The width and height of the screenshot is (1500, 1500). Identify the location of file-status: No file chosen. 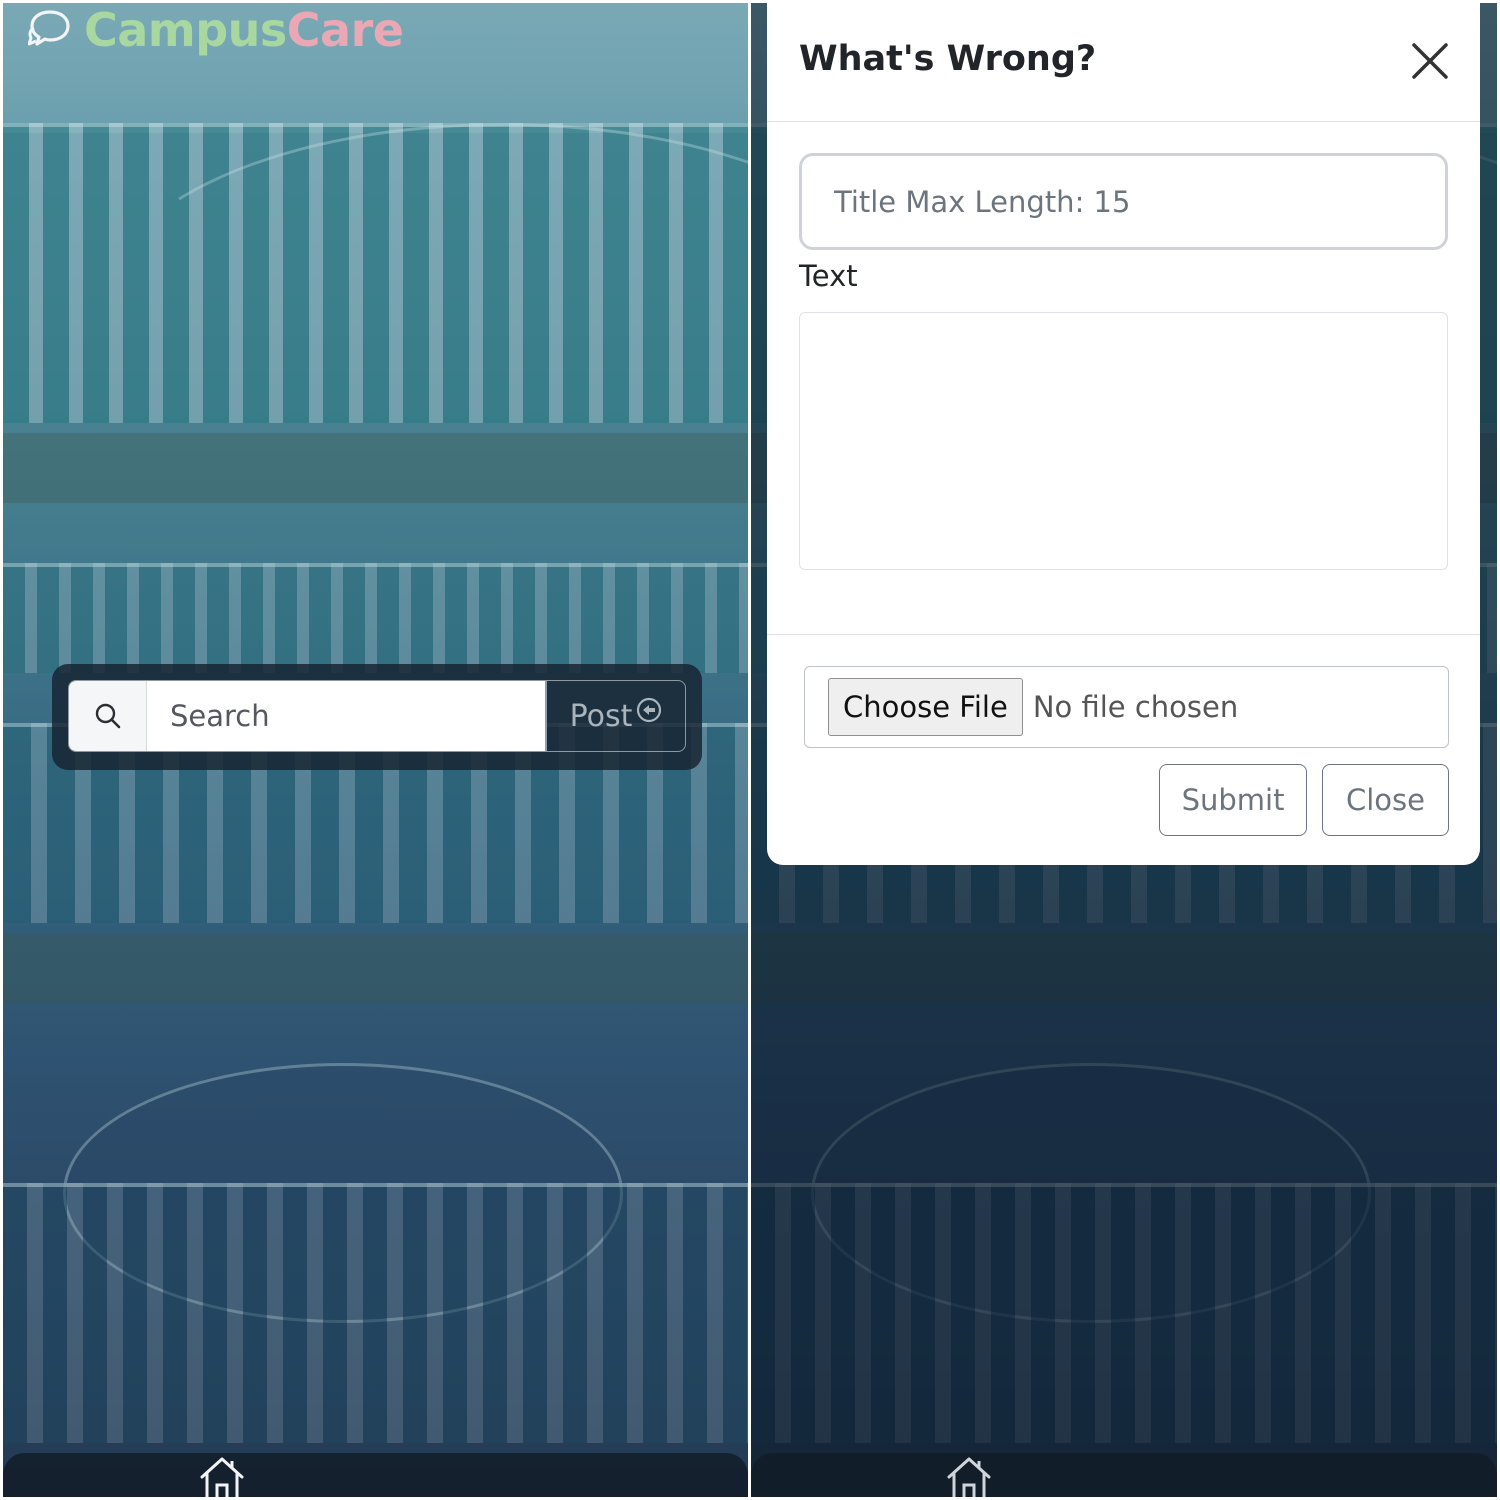
(1135, 707).